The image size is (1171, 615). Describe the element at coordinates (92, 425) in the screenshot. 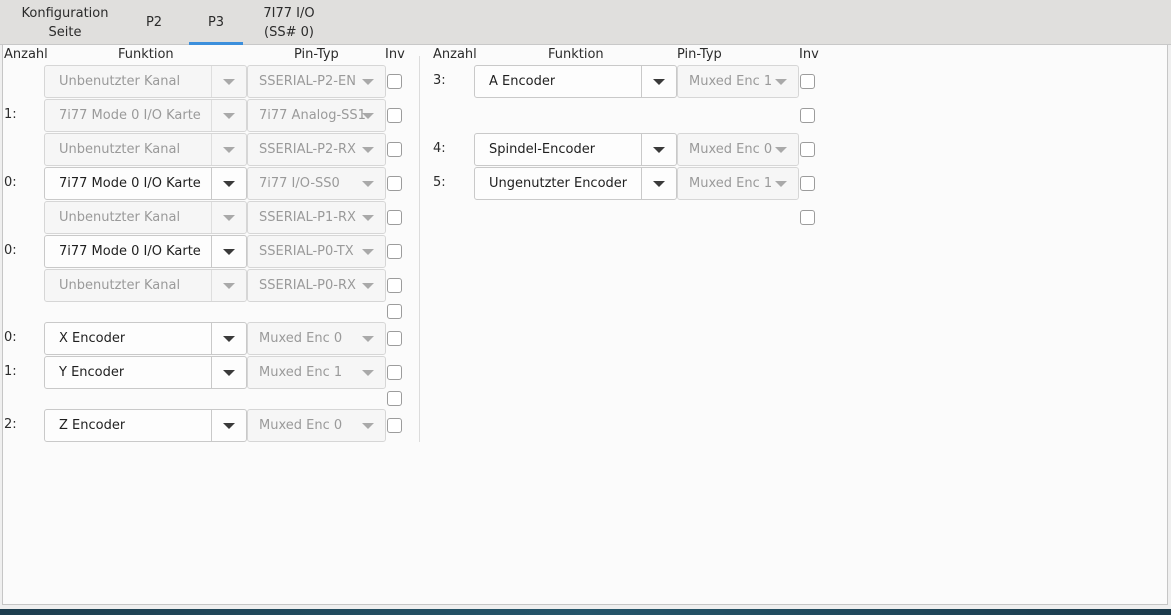

I see `funktion-value: Z Encoder` at that location.